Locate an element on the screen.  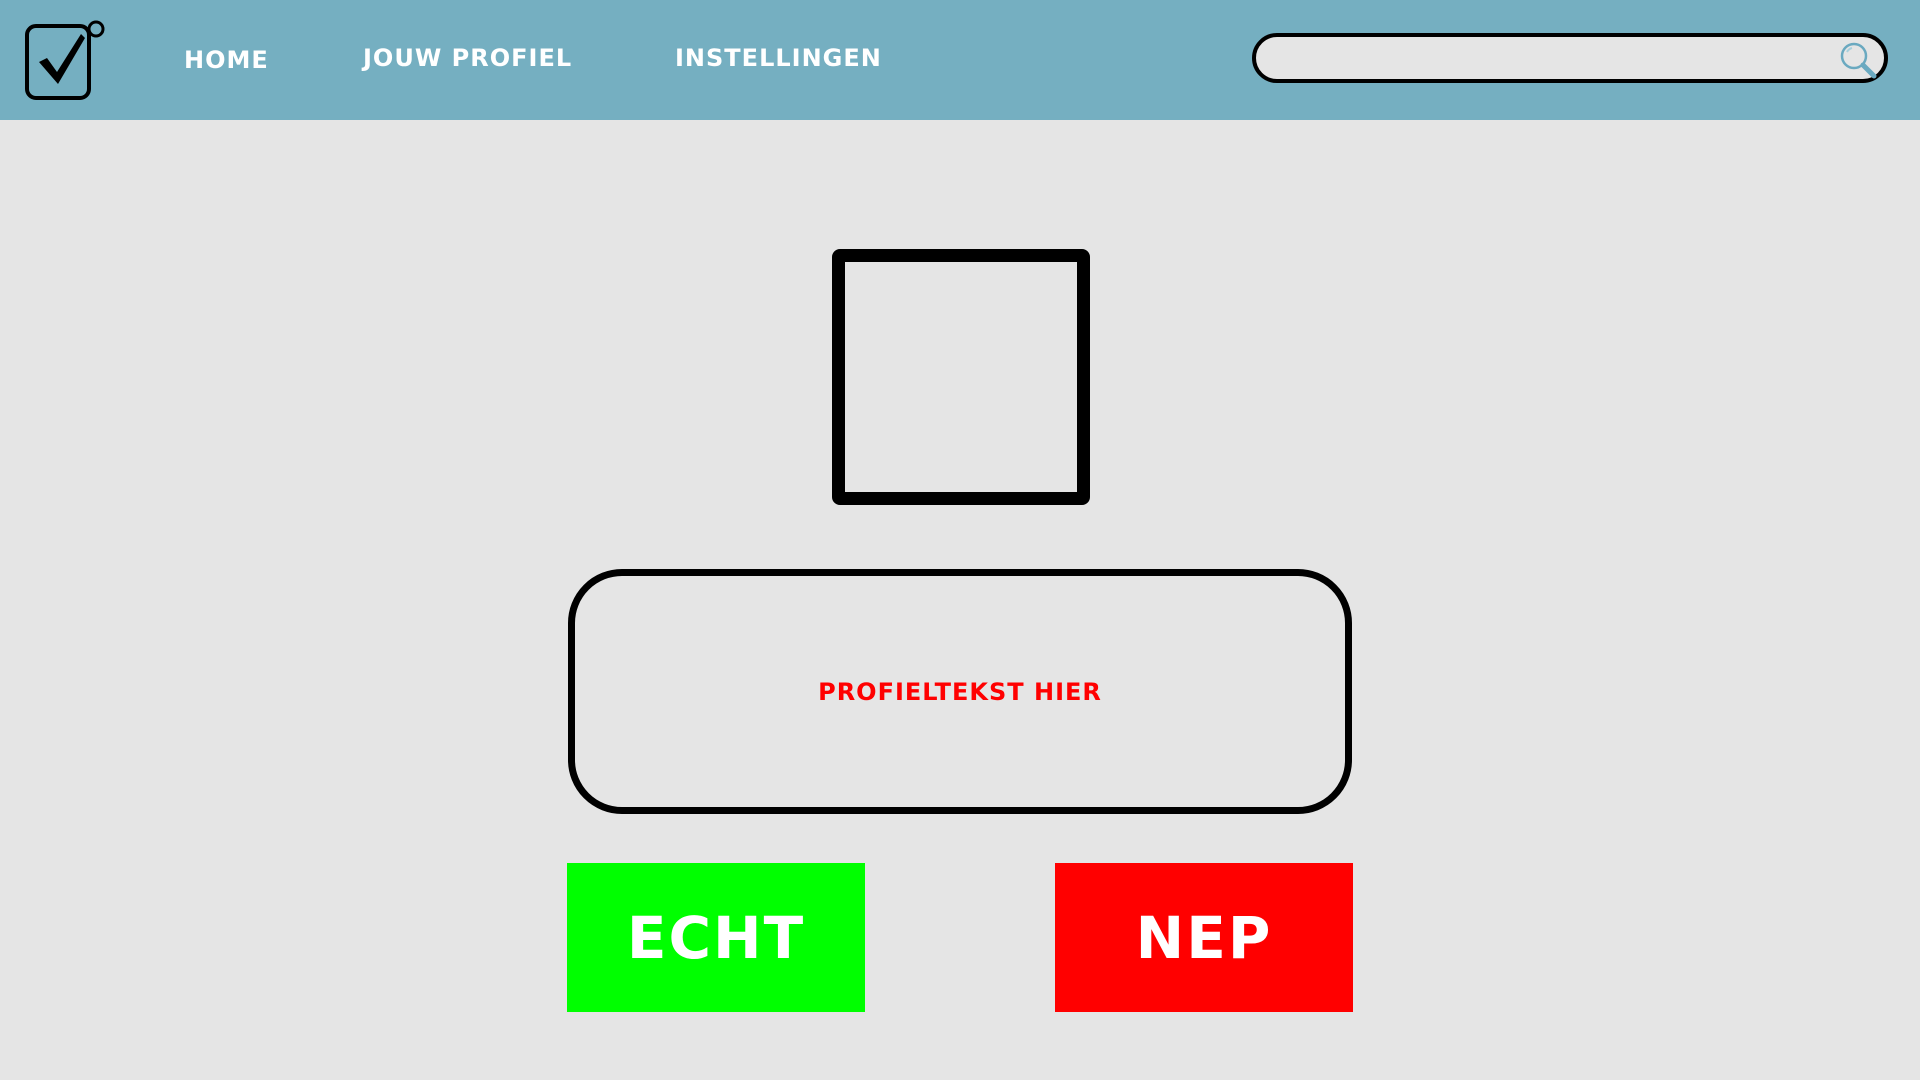
profile-picture-placeholder is located at coordinates (961, 377).